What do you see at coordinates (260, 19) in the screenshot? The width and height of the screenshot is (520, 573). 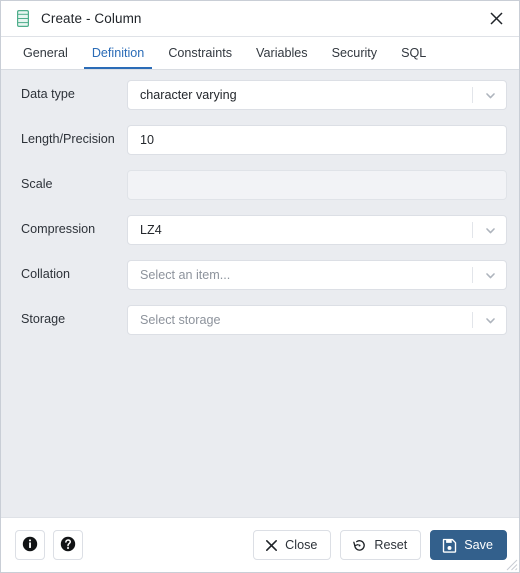 I see `dialog-titlebar: Create - Column` at bounding box center [260, 19].